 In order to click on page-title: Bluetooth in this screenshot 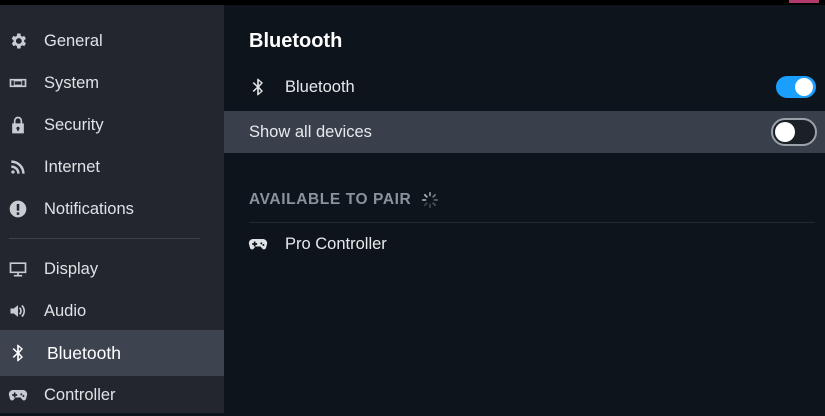, I will do `click(296, 41)`.